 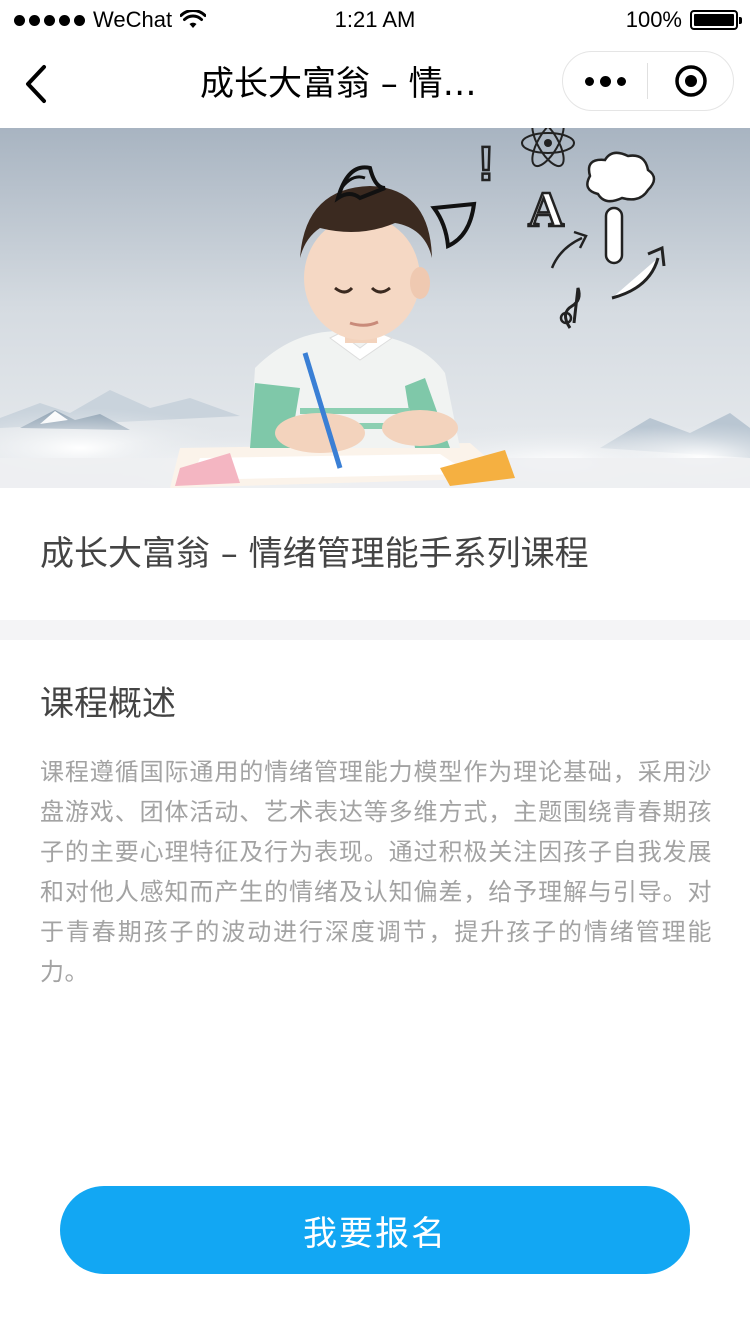 What do you see at coordinates (108, 704) in the screenshot?
I see `overview-heading: 课程概述` at bounding box center [108, 704].